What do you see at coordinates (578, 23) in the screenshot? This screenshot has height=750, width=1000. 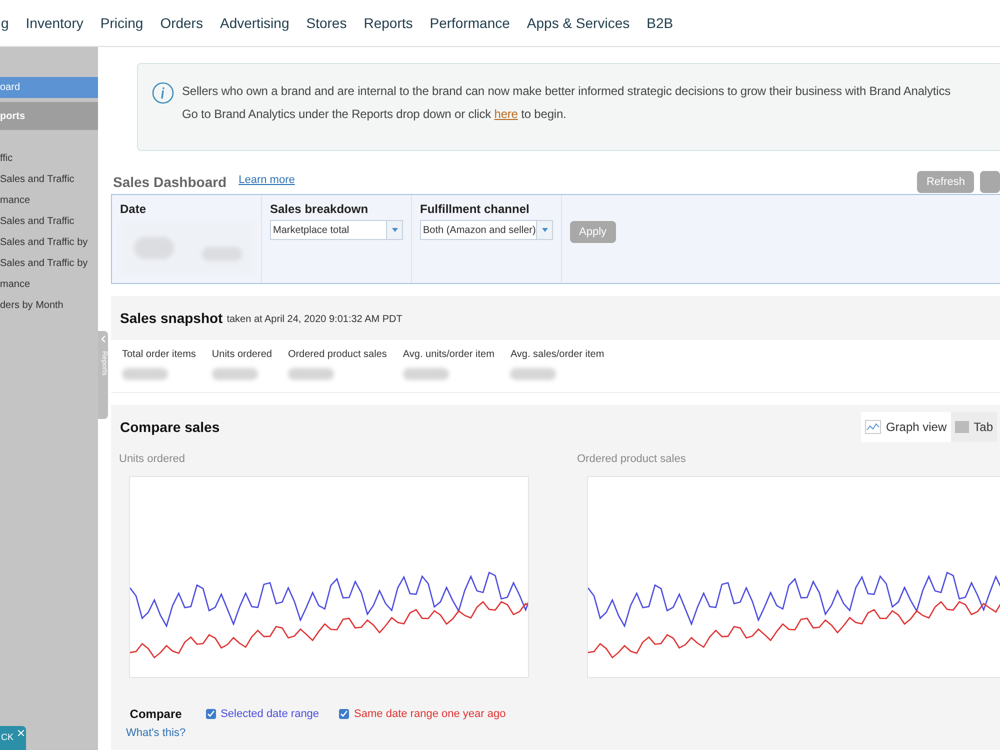 I see `nav-link: Apps & Services` at bounding box center [578, 23].